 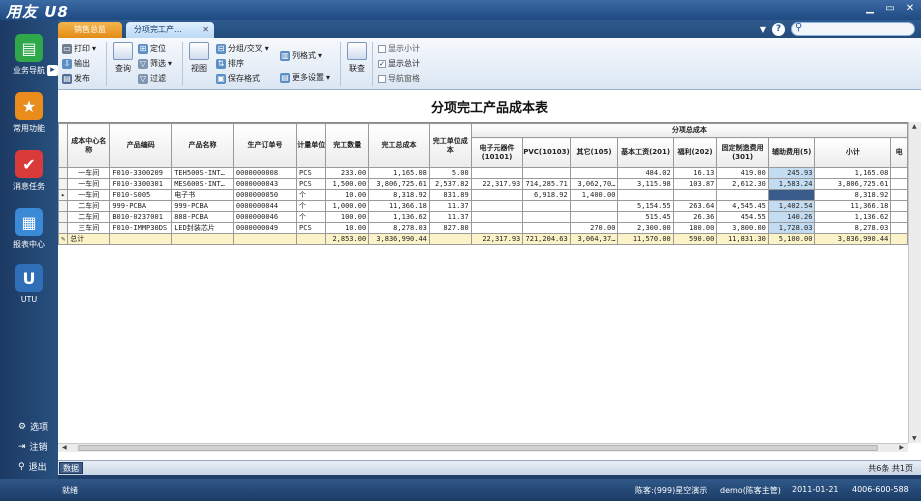 I want to click on col-header-unit-cost: 完工单位成本, so click(x=450, y=145).